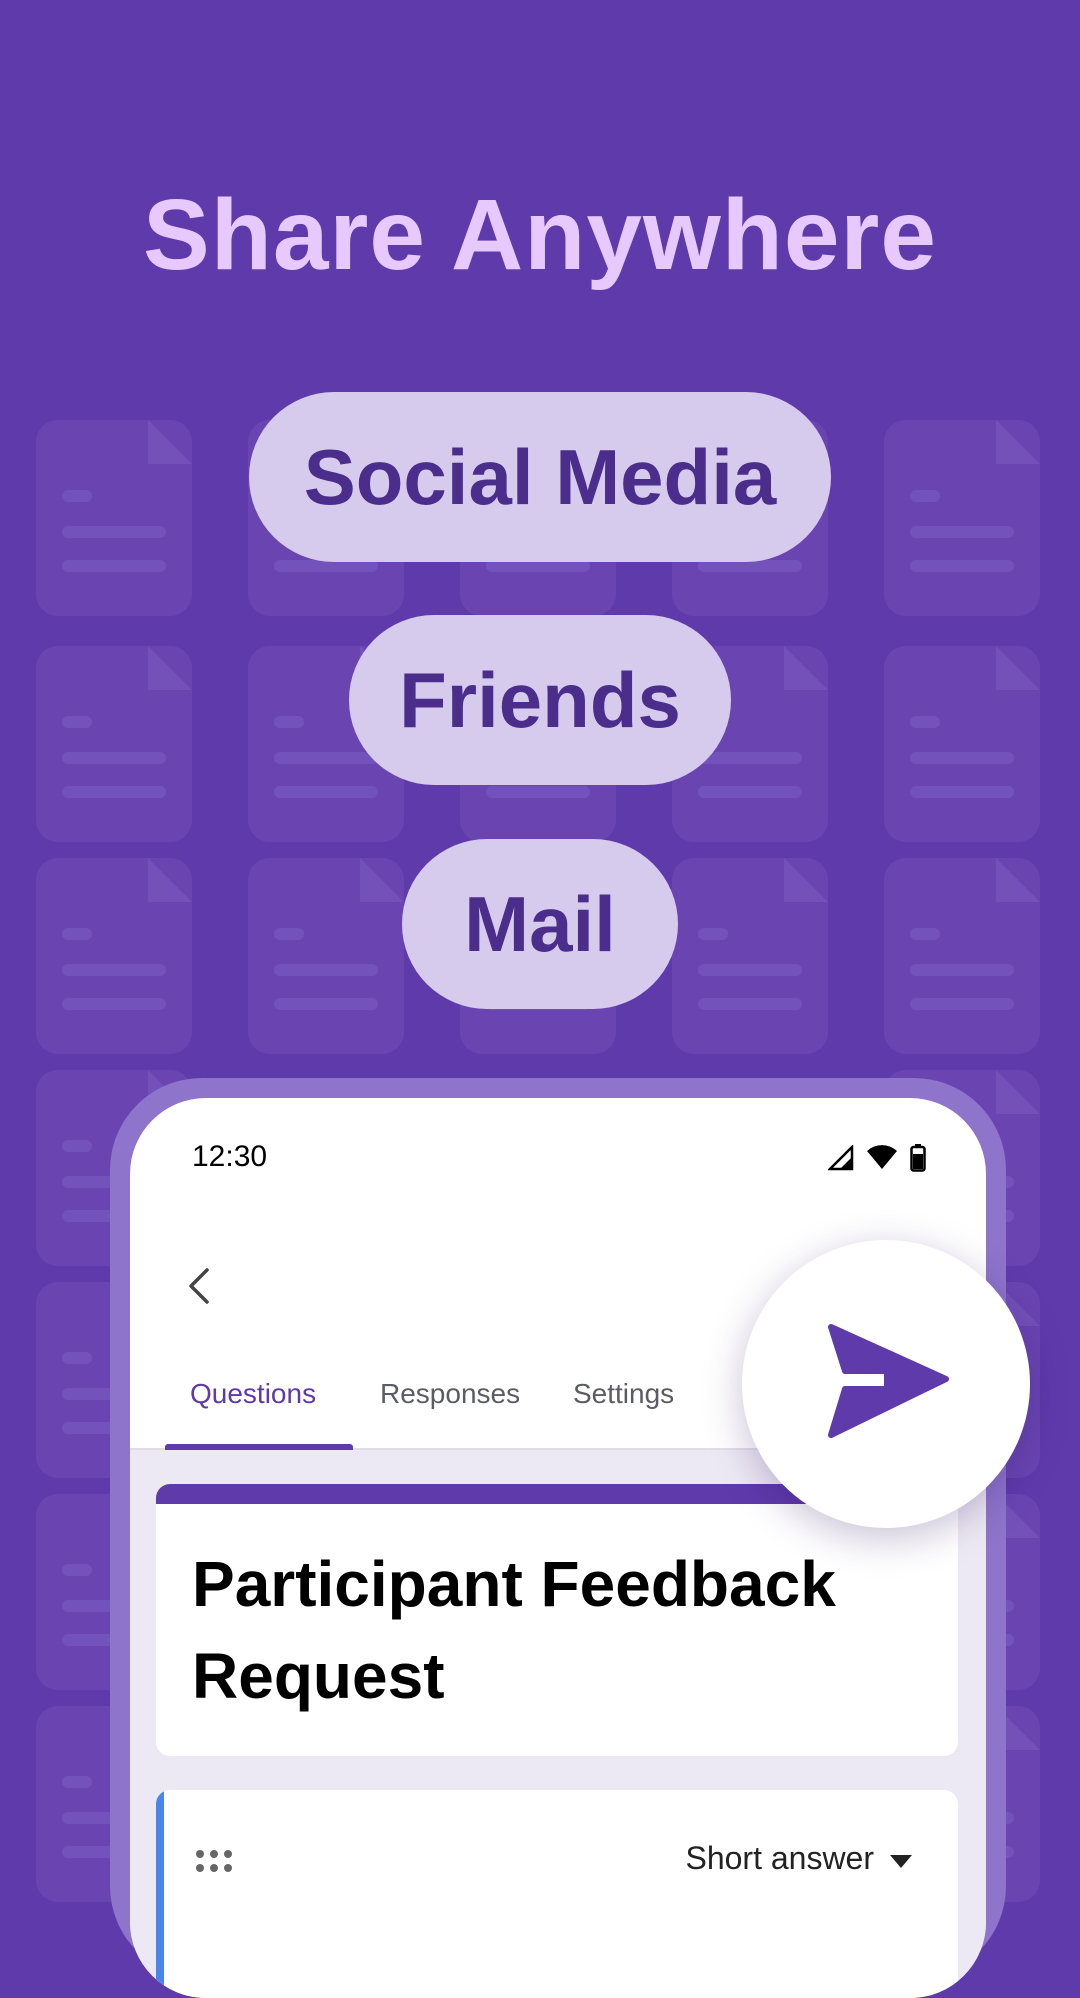 The height and width of the screenshot is (1998, 1080). I want to click on status-time: 12:30, so click(230, 1156).